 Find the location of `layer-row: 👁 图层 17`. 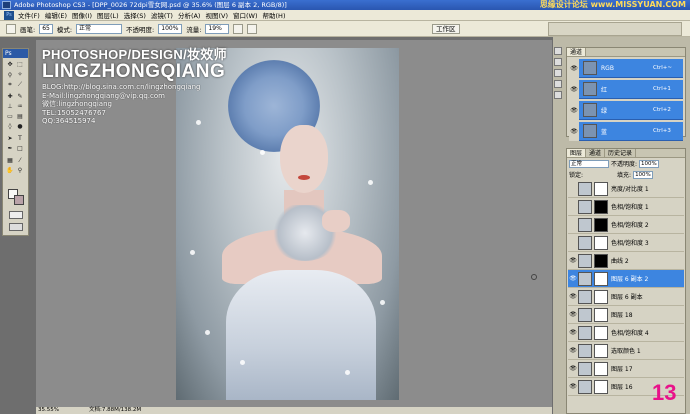

layer-row: 👁 图层 17 is located at coordinates (626, 369).